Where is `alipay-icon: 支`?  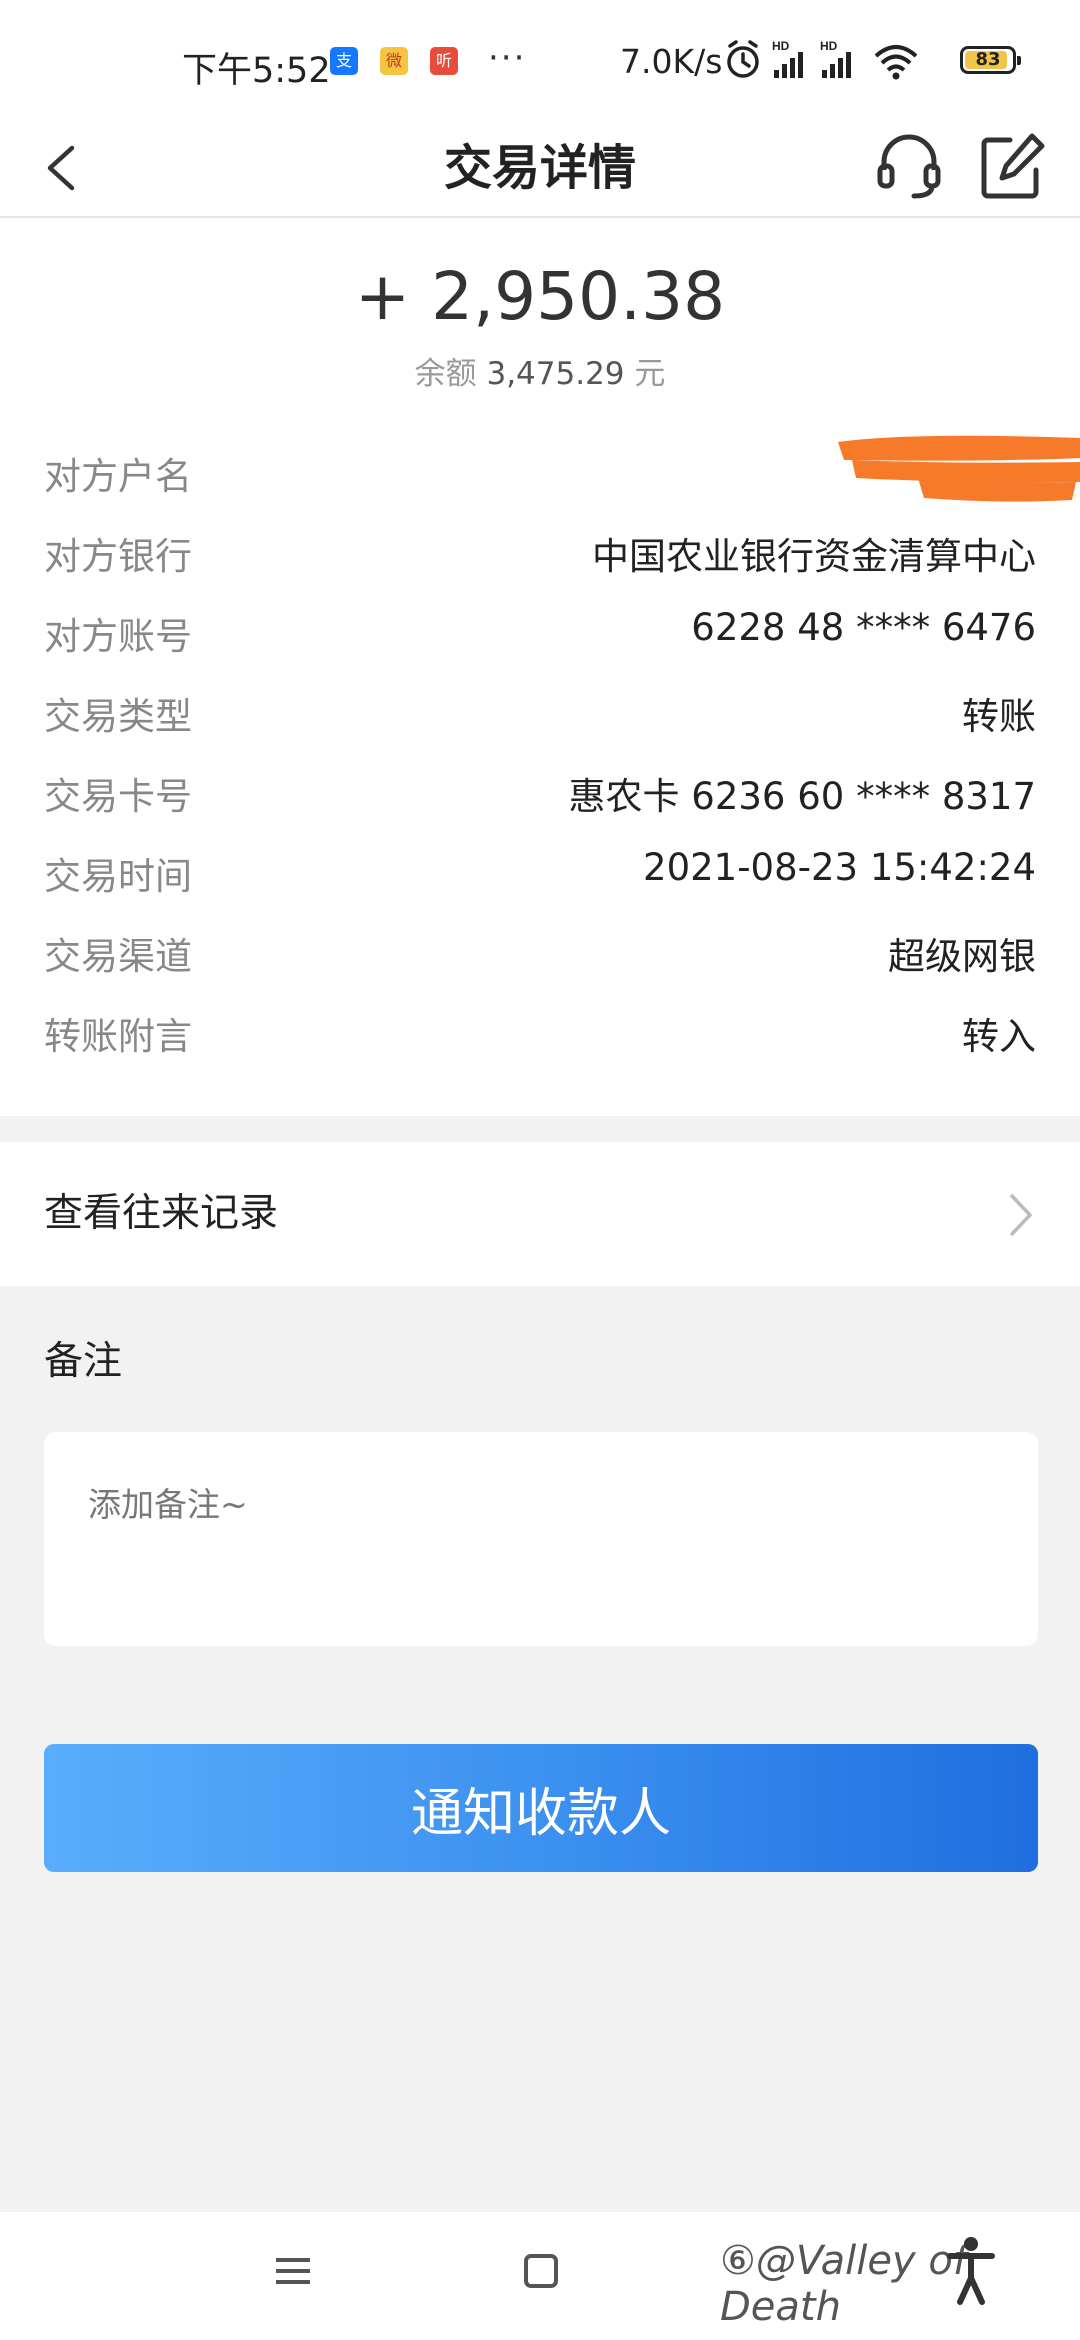 alipay-icon: 支 is located at coordinates (344, 61).